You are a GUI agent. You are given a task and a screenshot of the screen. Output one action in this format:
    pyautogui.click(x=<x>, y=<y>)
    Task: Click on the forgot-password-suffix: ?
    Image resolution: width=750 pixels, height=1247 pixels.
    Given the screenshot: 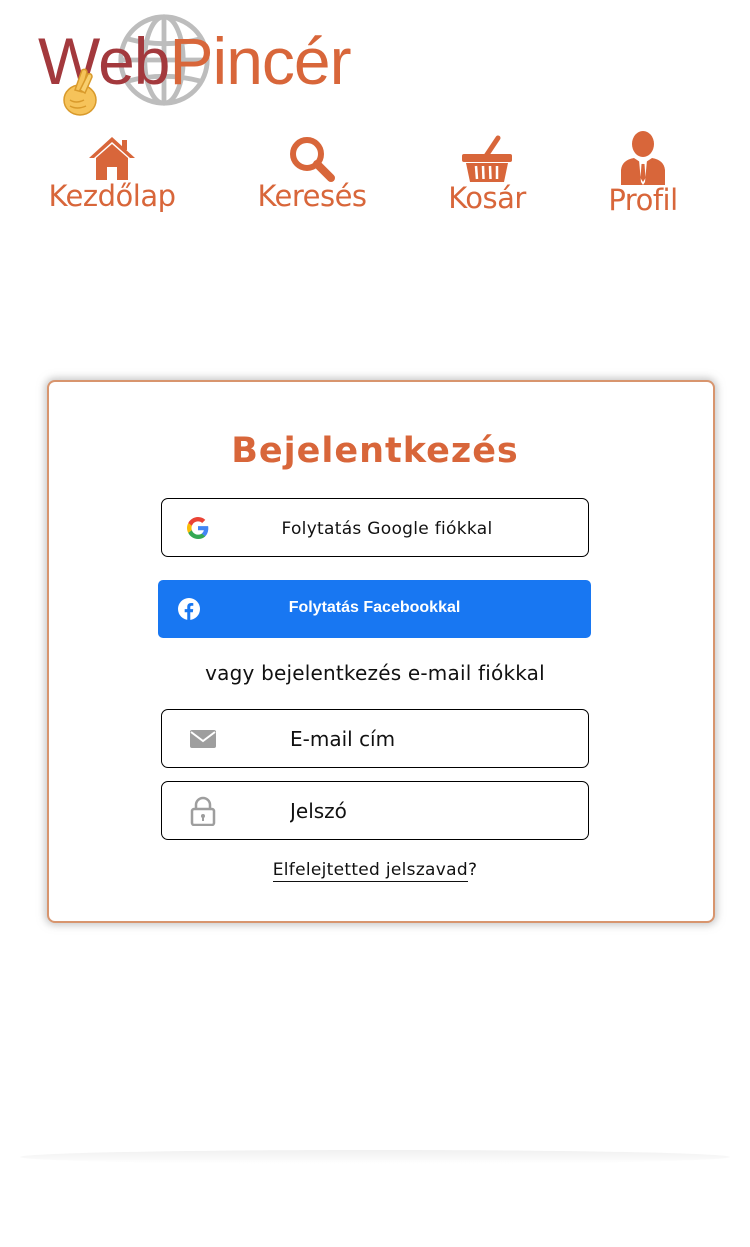 What is the action you would take?
    pyautogui.click(x=472, y=870)
    